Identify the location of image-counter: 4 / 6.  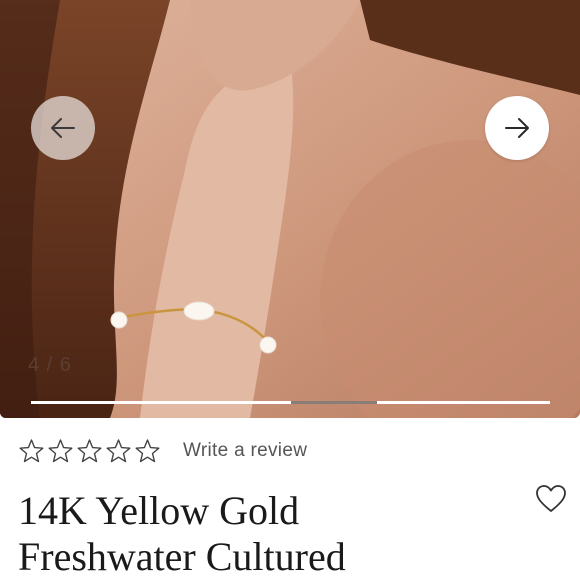
(50, 365).